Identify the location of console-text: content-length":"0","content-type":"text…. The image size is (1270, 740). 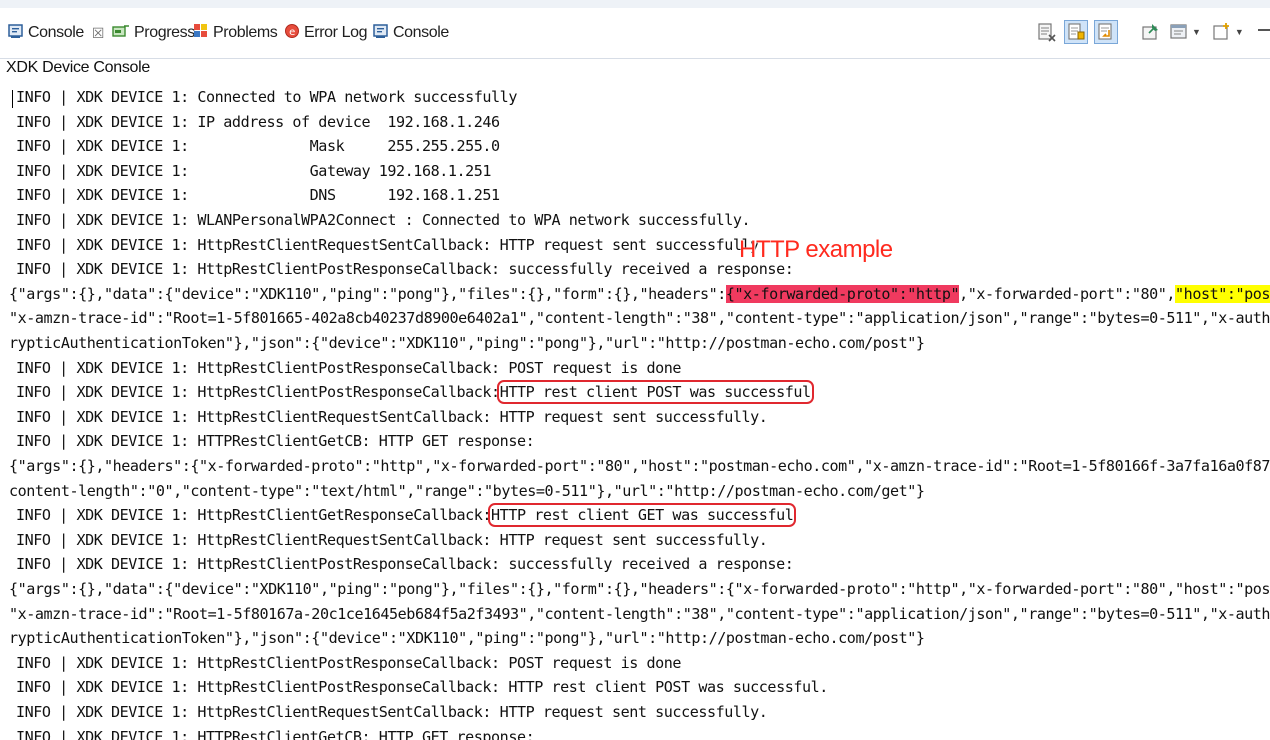
(467, 490).